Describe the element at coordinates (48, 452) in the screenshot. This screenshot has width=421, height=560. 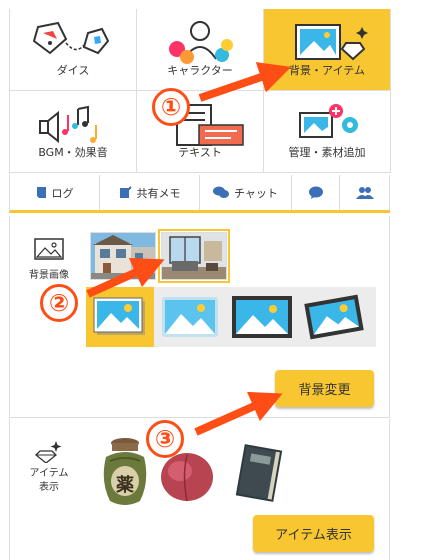
I see `sparkle-diamond-icon` at that location.